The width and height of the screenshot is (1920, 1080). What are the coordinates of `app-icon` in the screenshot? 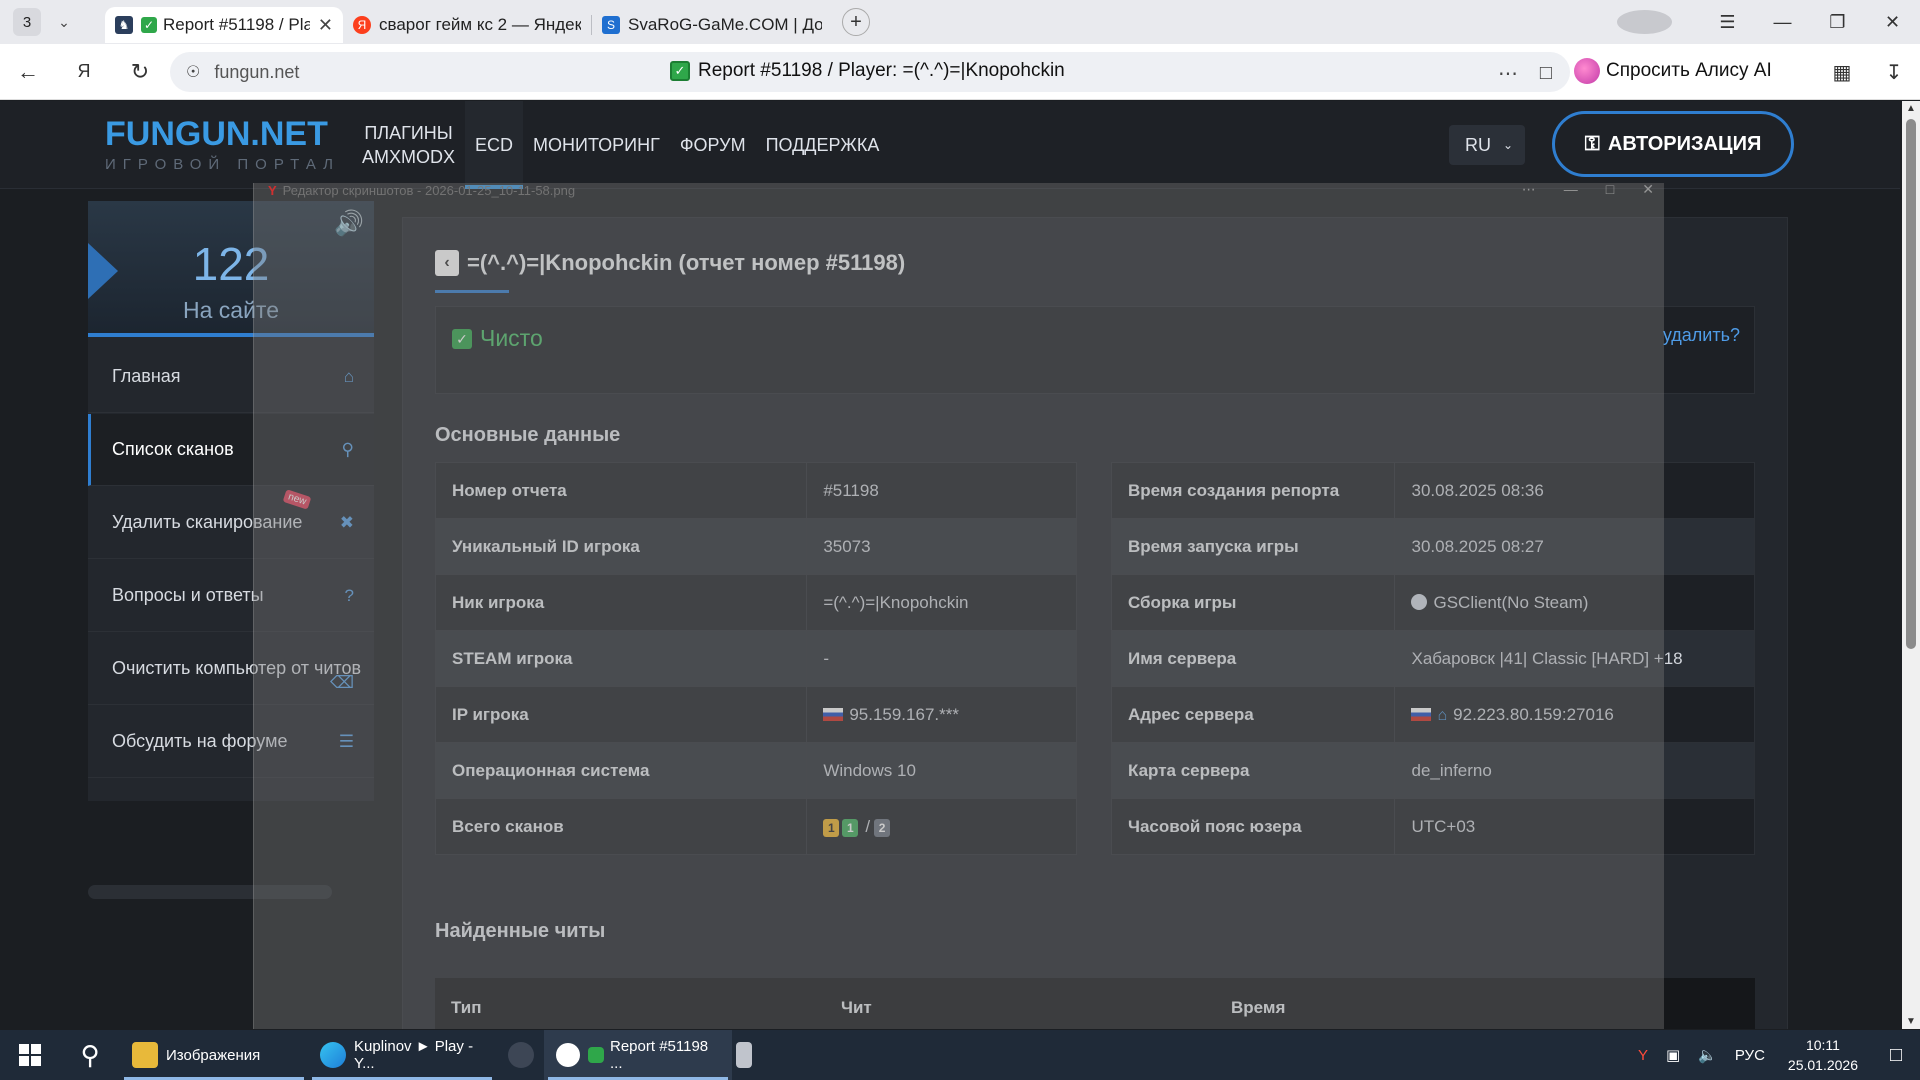 It's located at (744, 1055).